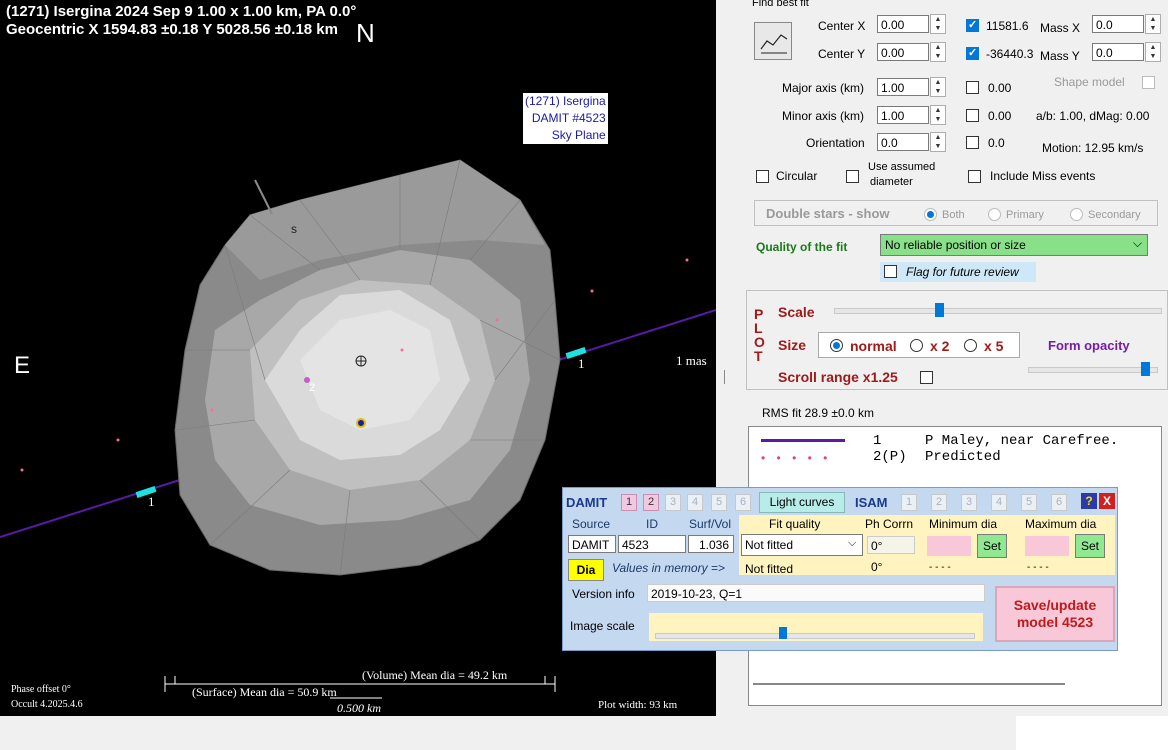 Image resolution: width=1168 pixels, height=750 pixels. Describe the element at coordinates (762, 176) in the screenshot. I see `circular-check` at that location.